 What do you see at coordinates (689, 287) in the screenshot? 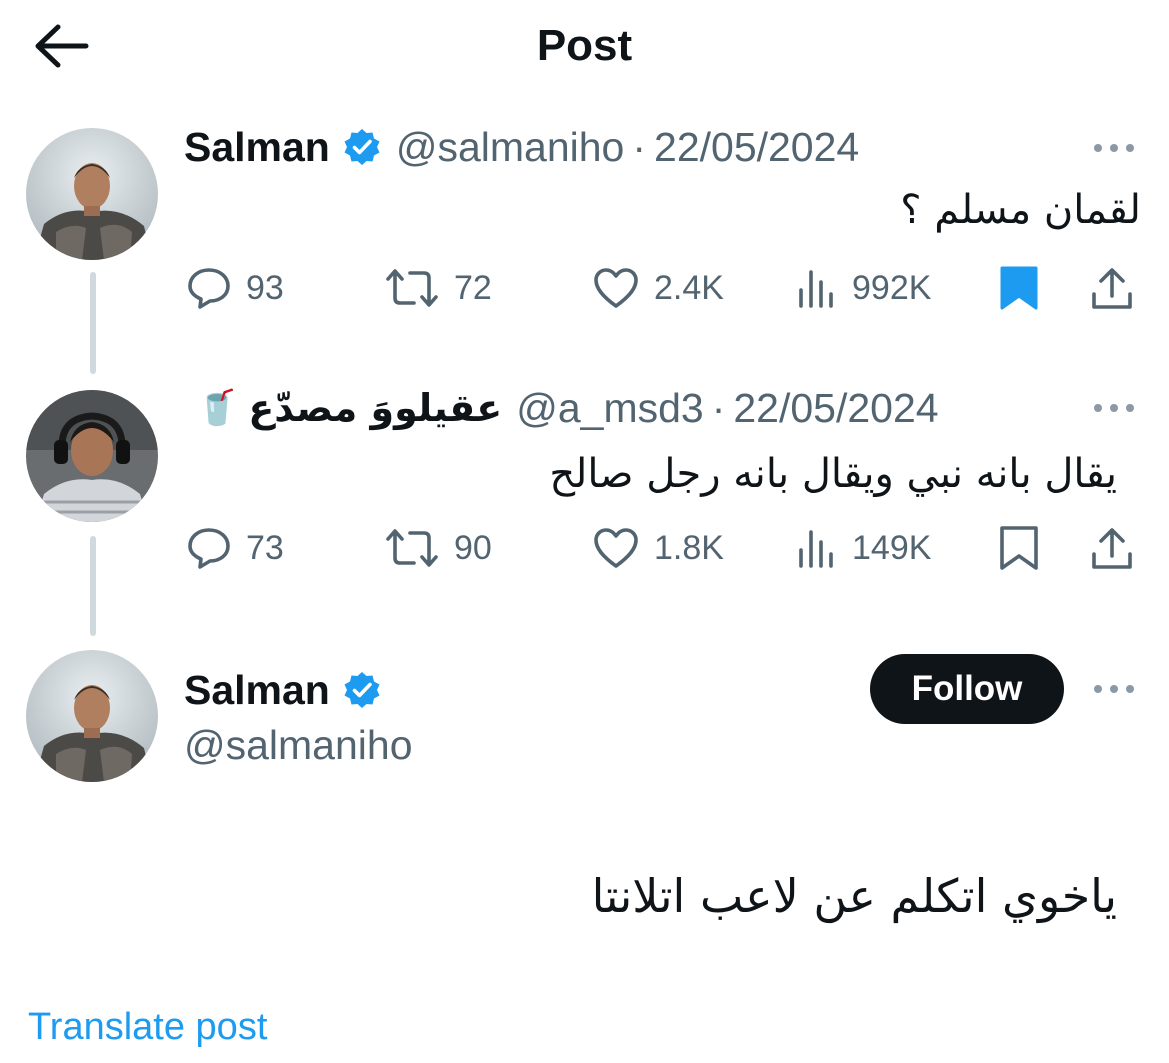
I see `like-count: 2.4K` at bounding box center [689, 287].